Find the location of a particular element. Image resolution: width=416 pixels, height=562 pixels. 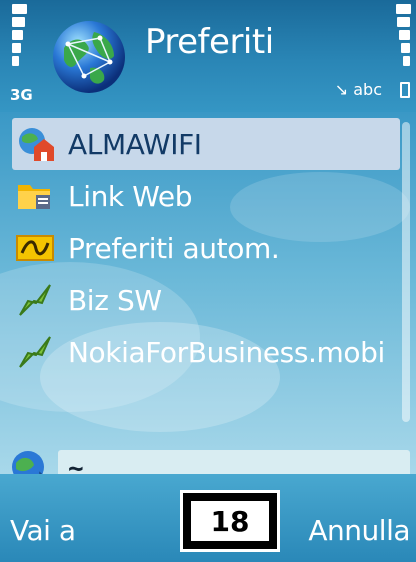

address-input: ~ is located at coordinates (234, 462).